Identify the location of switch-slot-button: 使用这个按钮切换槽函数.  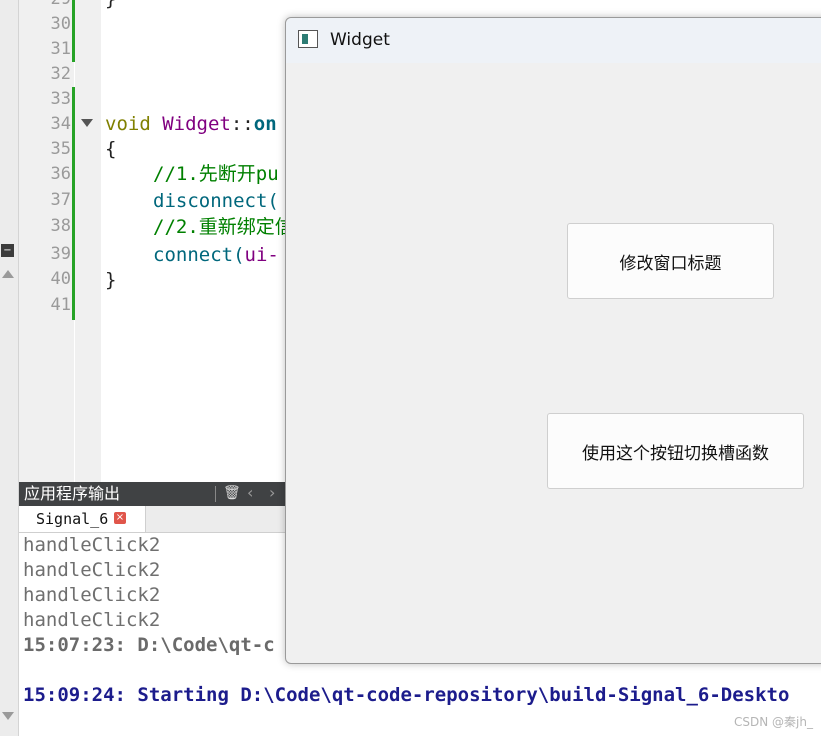
(675, 451).